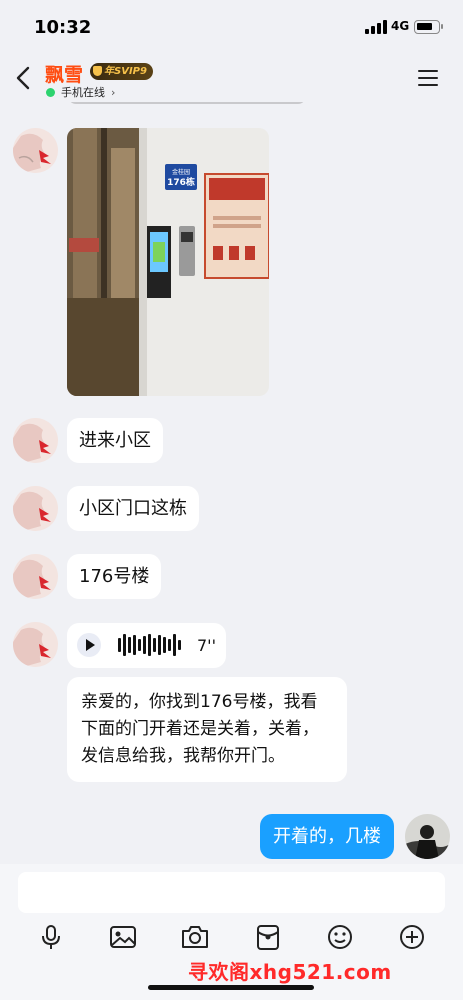 This screenshot has height=1000, width=463. Describe the element at coordinates (428, 27) in the screenshot. I see `battery-icon` at that location.